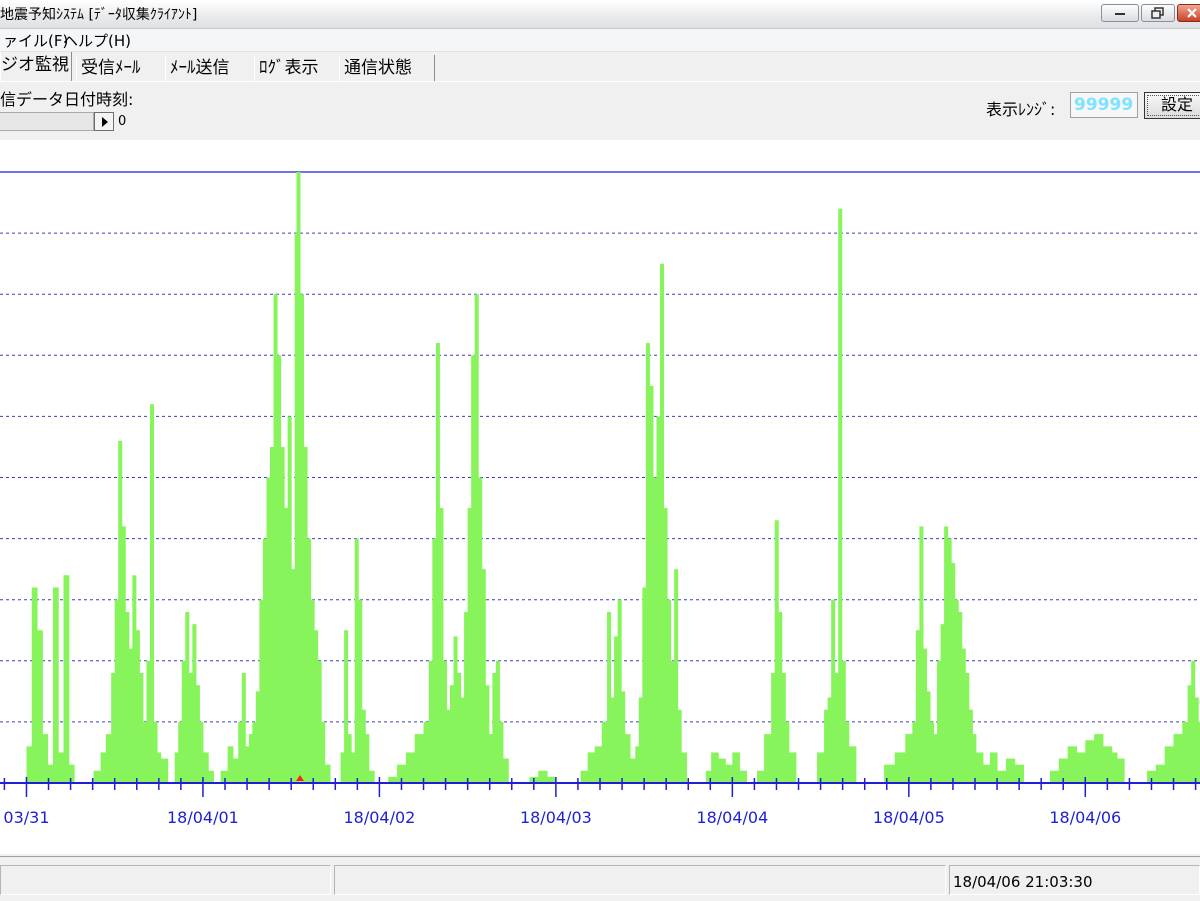 This screenshot has width=1200, height=901. Describe the element at coordinates (1188, 13) in the screenshot. I see `close-button` at that location.